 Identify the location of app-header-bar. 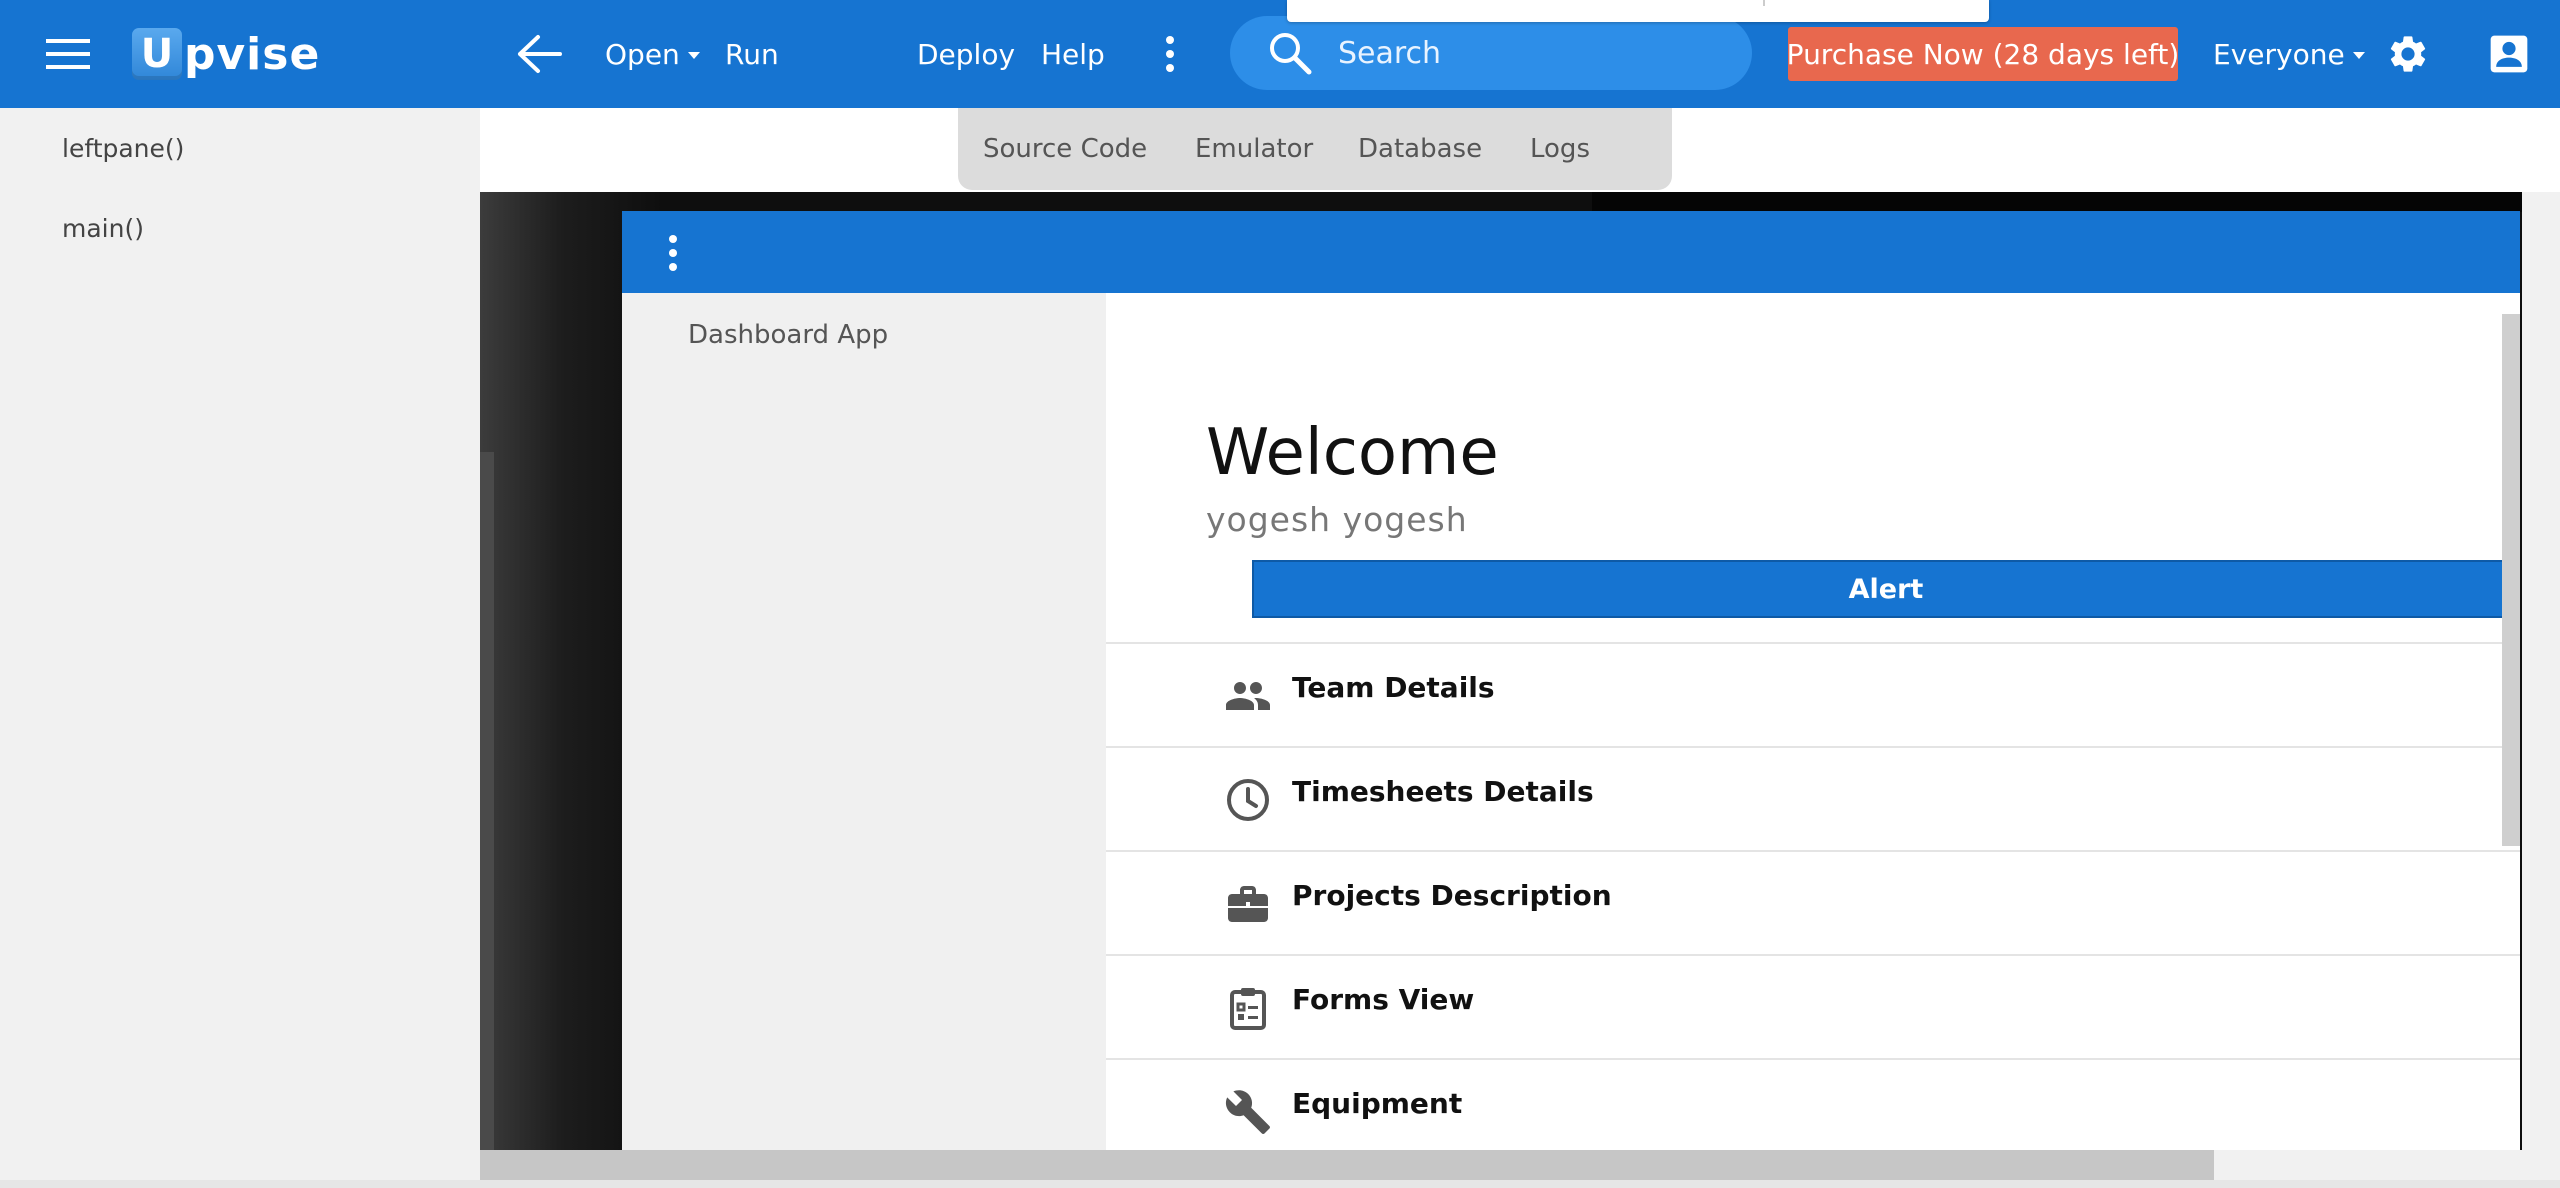
(1571, 252).